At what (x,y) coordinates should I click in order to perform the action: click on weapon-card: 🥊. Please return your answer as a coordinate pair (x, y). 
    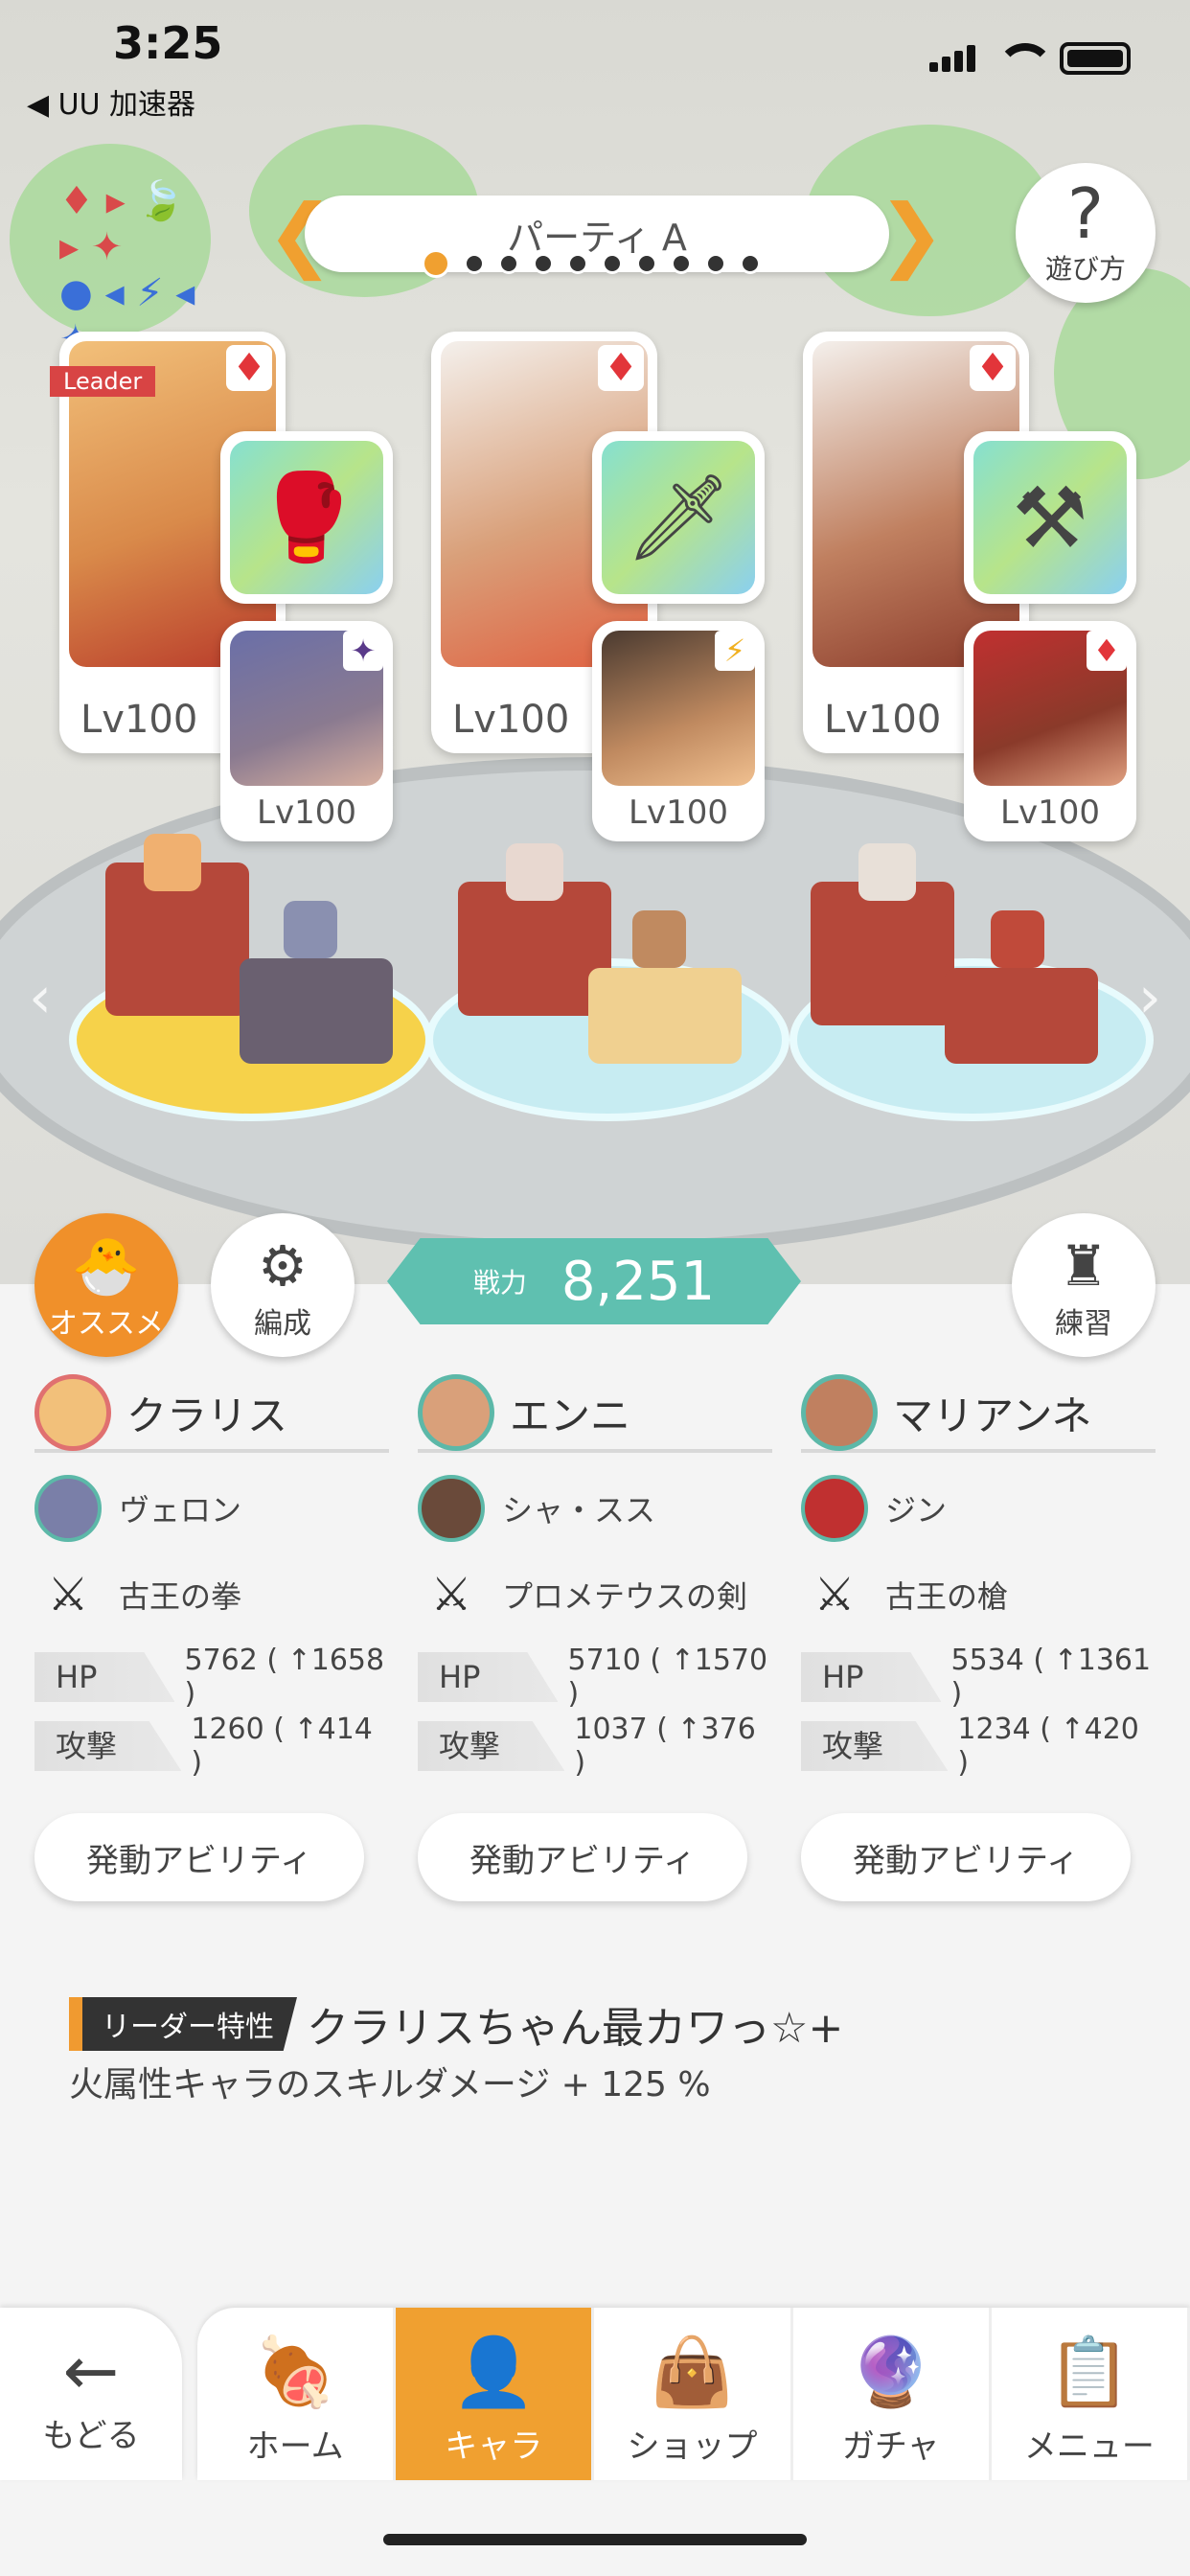
    Looking at the image, I should click on (307, 517).